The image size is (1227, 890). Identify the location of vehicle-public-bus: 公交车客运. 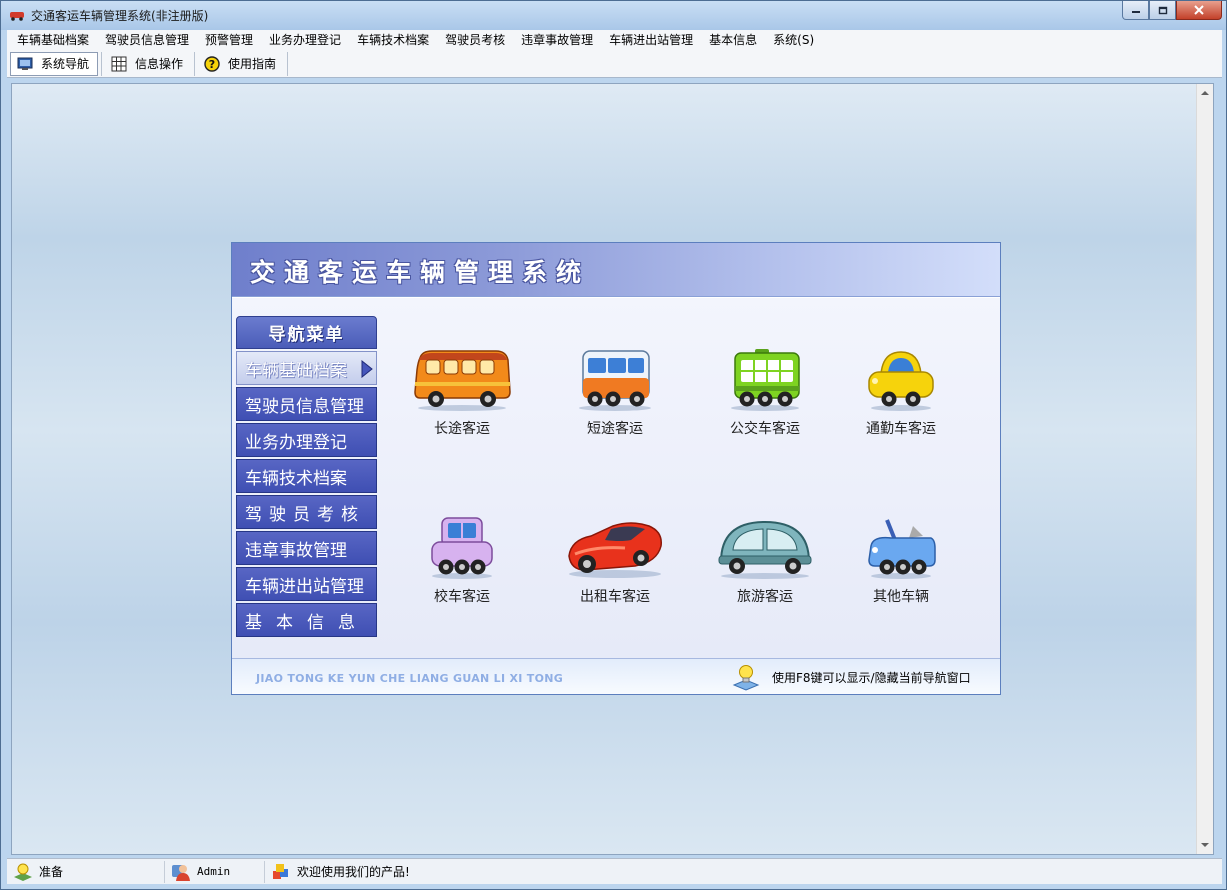
(765, 393).